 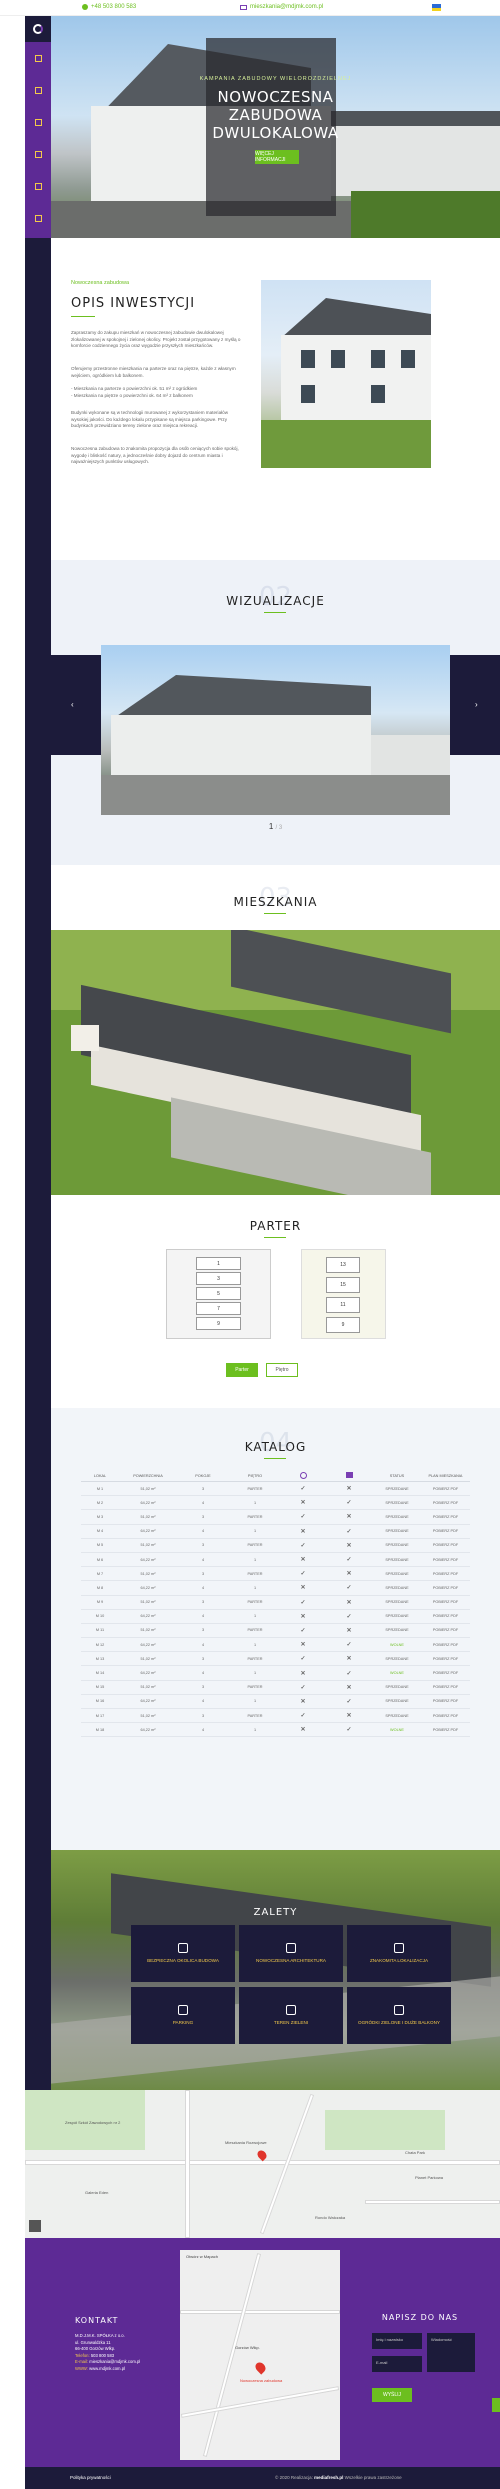 What do you see at coordinates (330, 2217) in the screenshot?
I see `map-label: Rondo Walczaka` at bounding box center [330, 2217].